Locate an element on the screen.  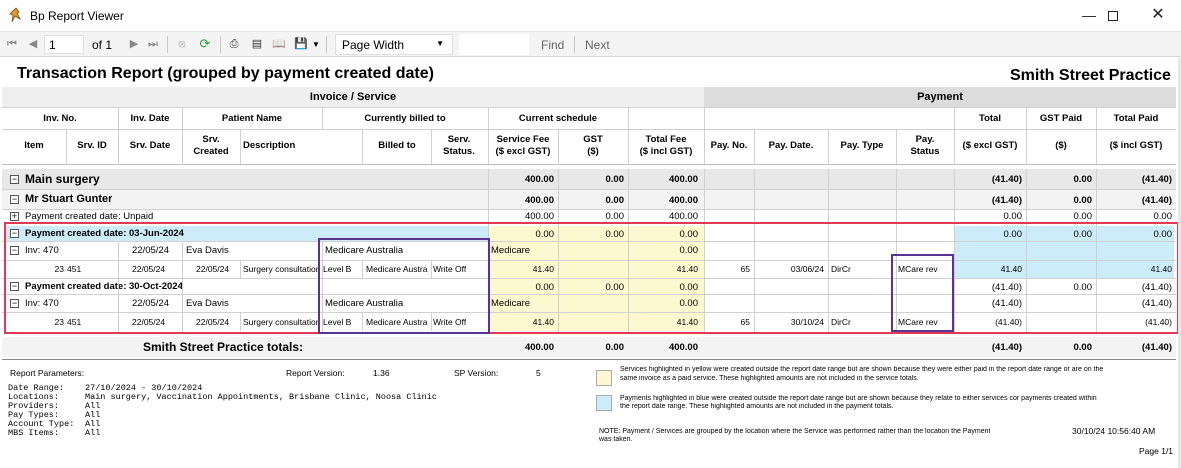
patient-pay-gst: 0.00 is located at coordinates (1083, 200).